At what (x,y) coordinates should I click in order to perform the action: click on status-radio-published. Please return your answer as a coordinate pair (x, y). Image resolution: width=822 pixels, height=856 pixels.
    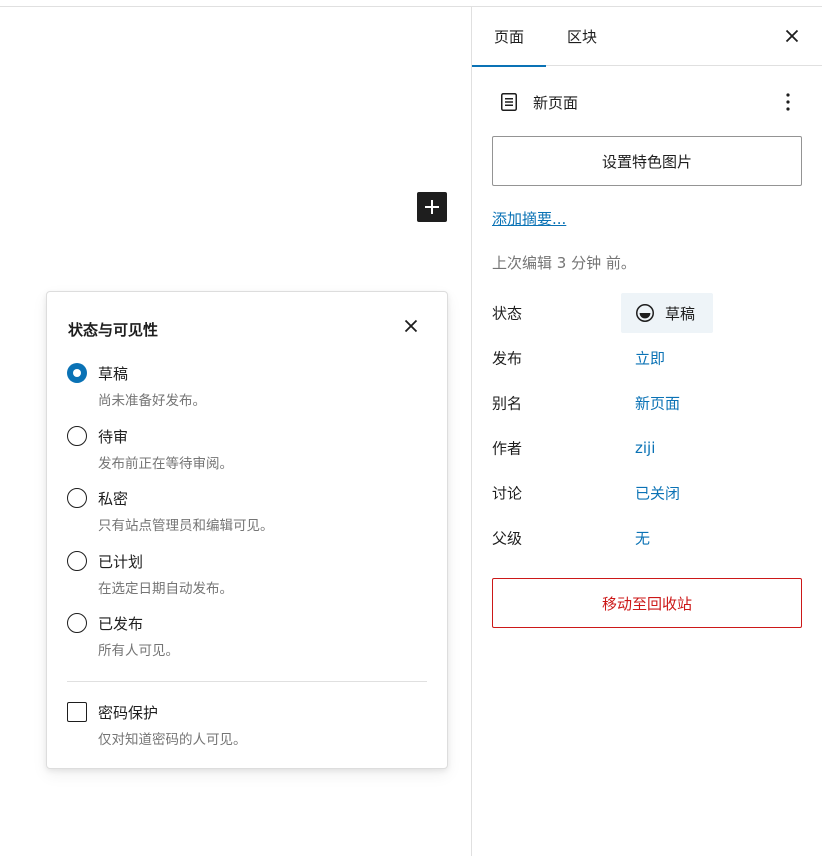
    Looking at the image, I should click on (77, 623).